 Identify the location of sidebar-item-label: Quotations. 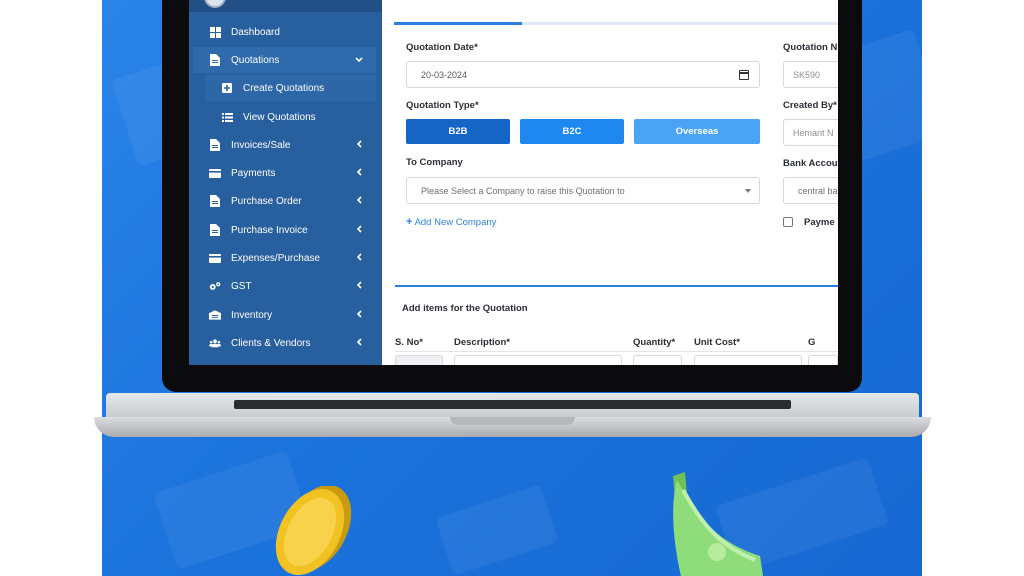
(255, 60).